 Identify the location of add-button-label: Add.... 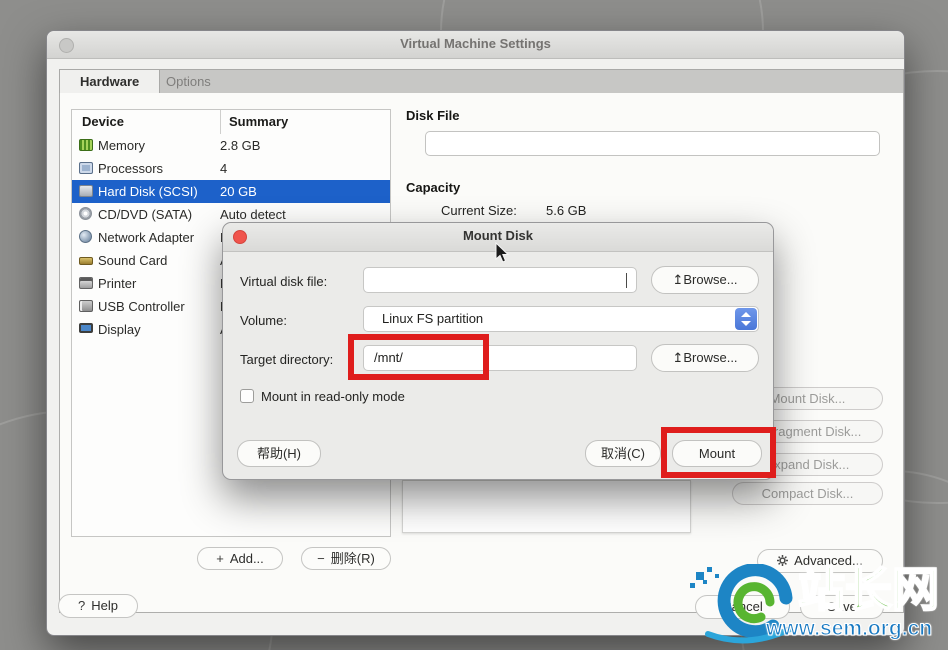
(246, 558).